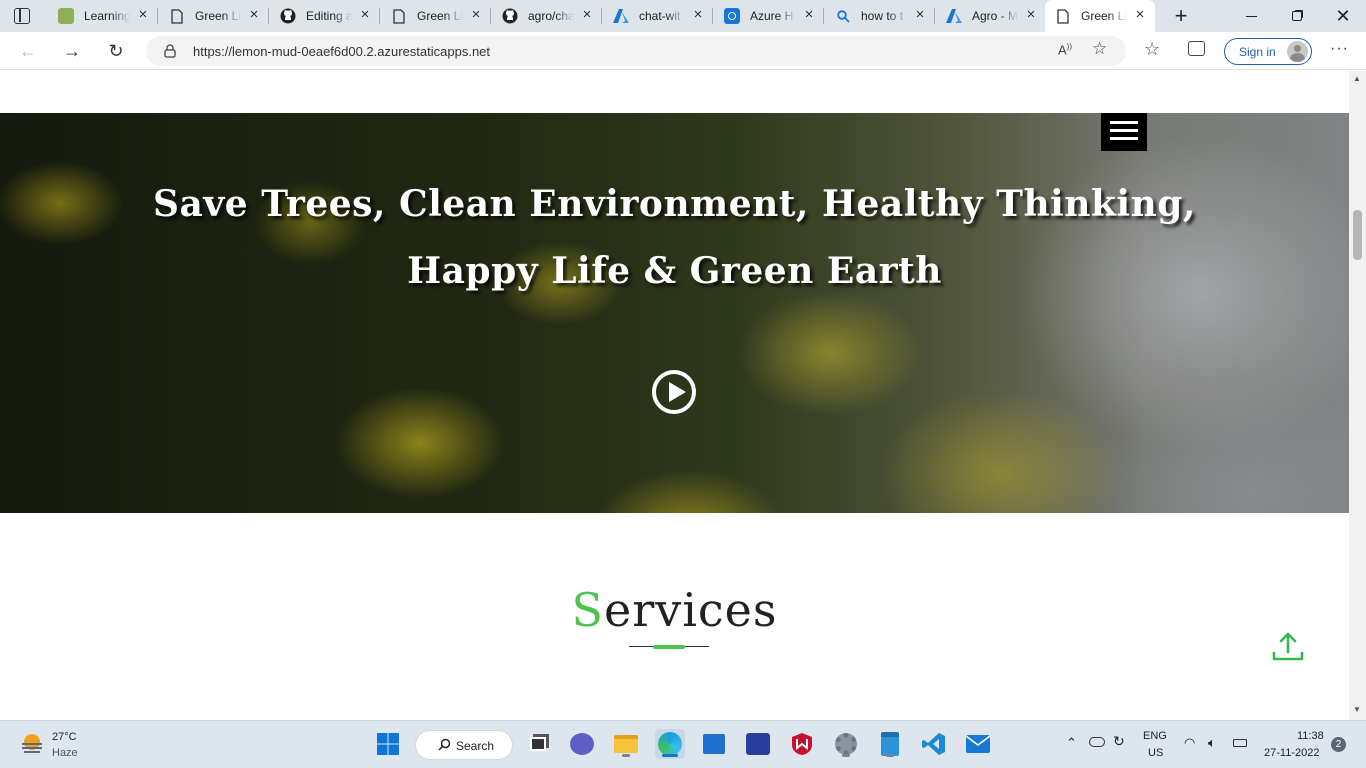 The width and height of the screenshot is (1366, 768). What do you see at coordinates (475, 746) in the screenshot?
I see `search-label: Search` at bounding box center [475, 746].